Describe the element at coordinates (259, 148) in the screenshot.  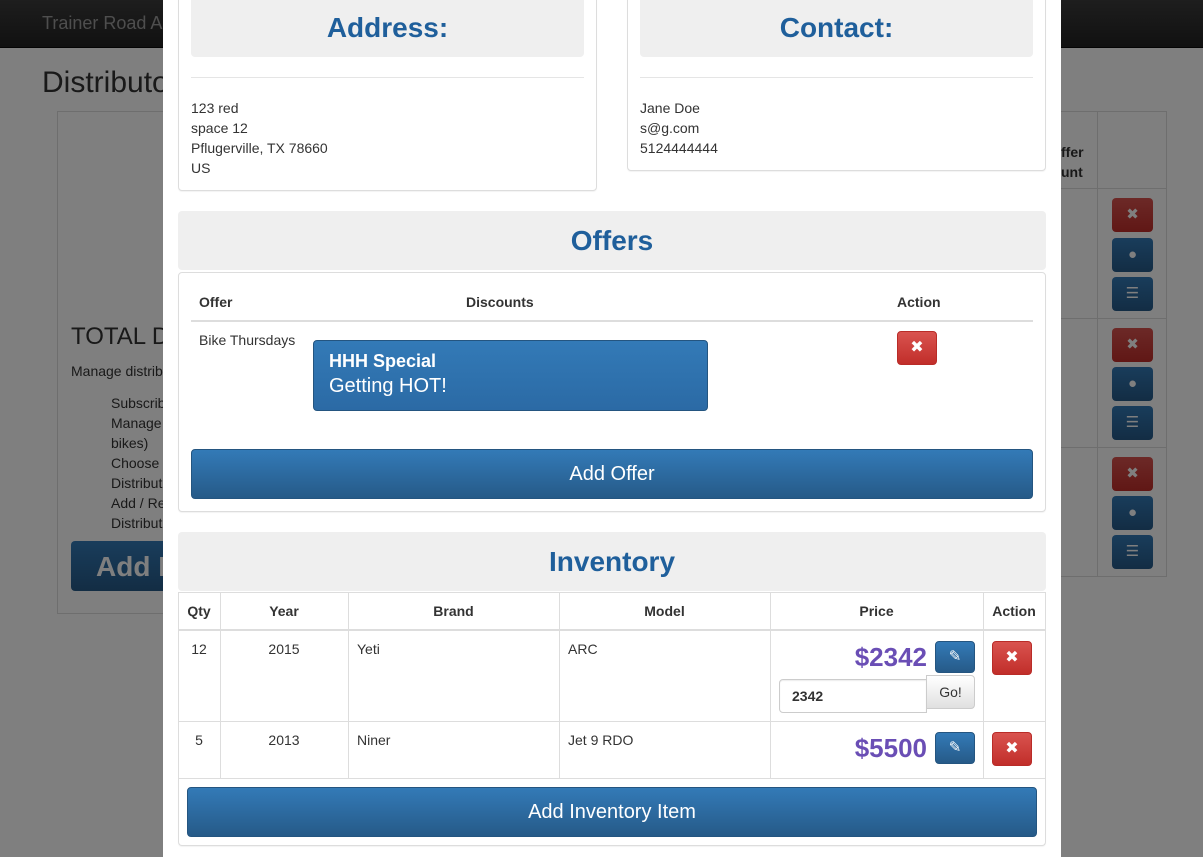
I see `address-line: Pflugerville, TX 78660` at that location.